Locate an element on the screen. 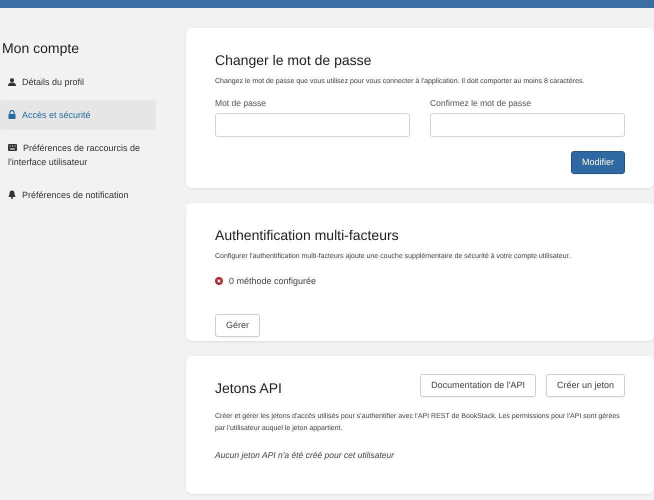 The image size is (654, 500). bell-icon is located at coordinates (12, 195).